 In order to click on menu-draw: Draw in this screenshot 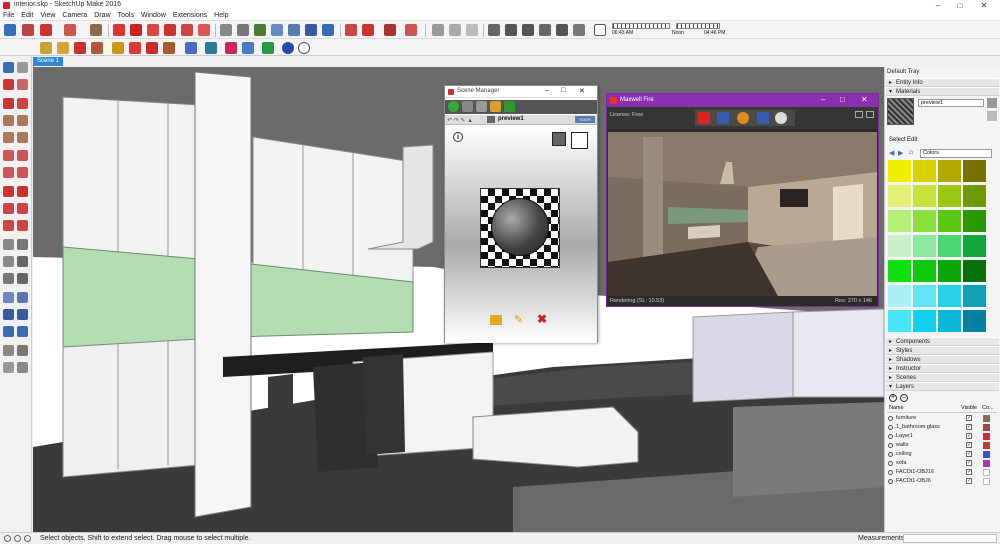, I will do `click(102, 15)`.